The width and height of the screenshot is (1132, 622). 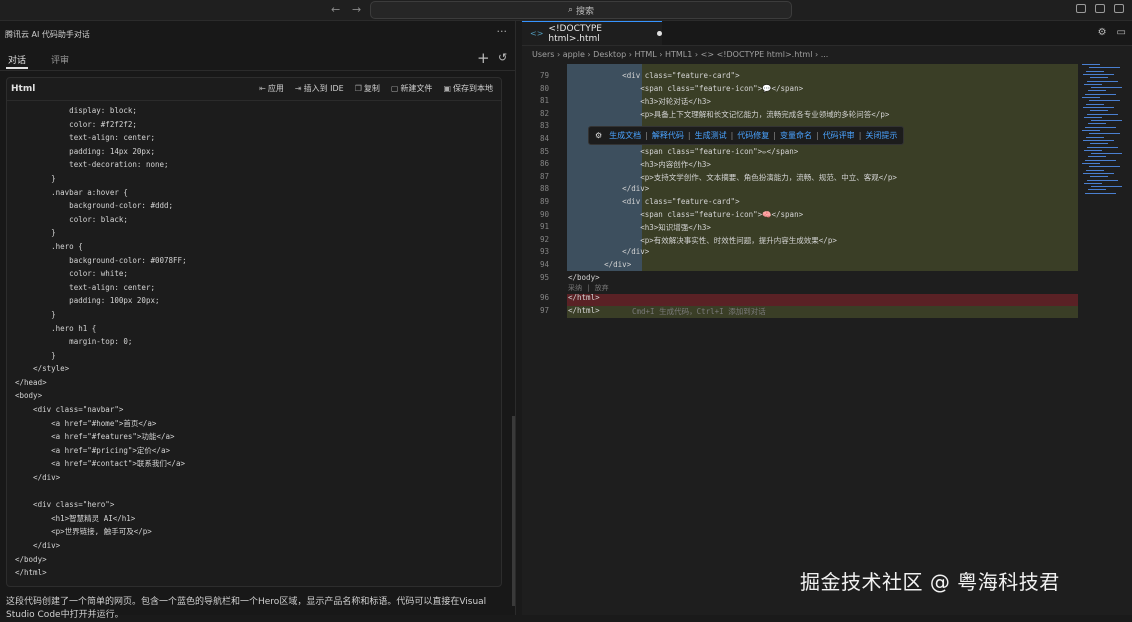 I want to click on action-generate-docs: 生成文档, so click(x=625, y=135).